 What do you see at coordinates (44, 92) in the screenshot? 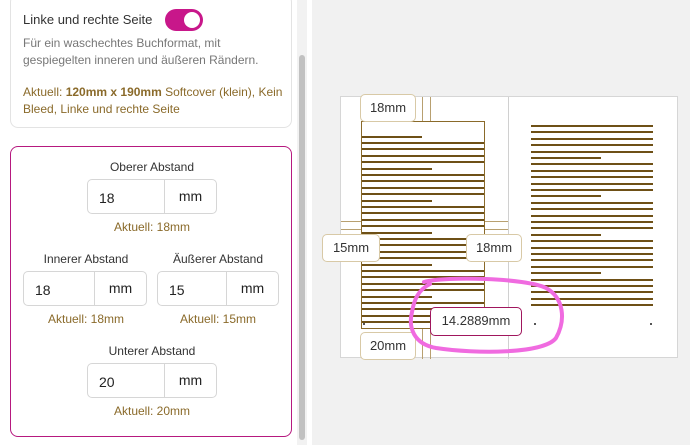
I see `current-format-prefix: Aktuell:` at bounding box center [44, 92].